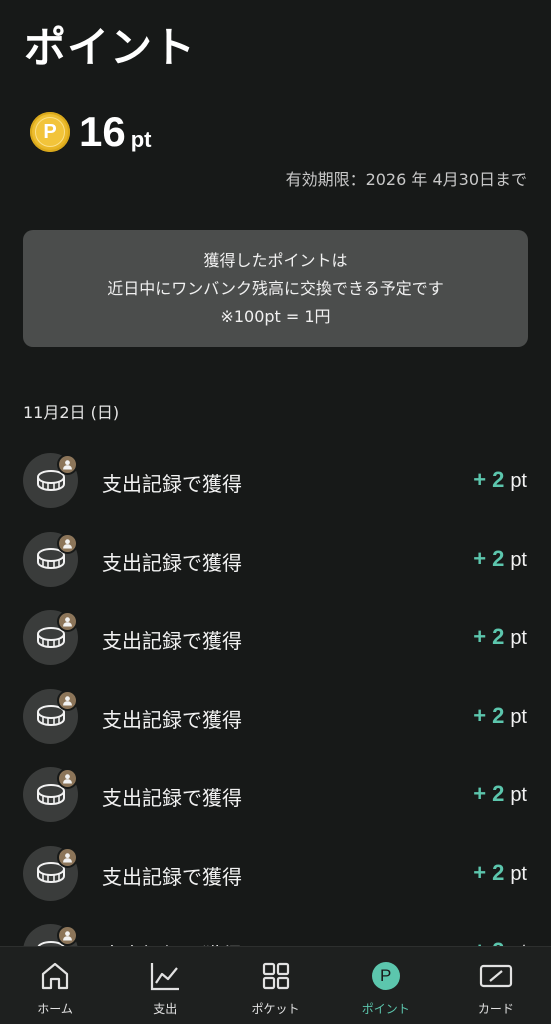 The width and height of the screenshot is (551, 1024). What do you see at coordinates (141, 139) in the screenshot?
I see `points-balance-unit: pt` at bounding box center [141, 139].